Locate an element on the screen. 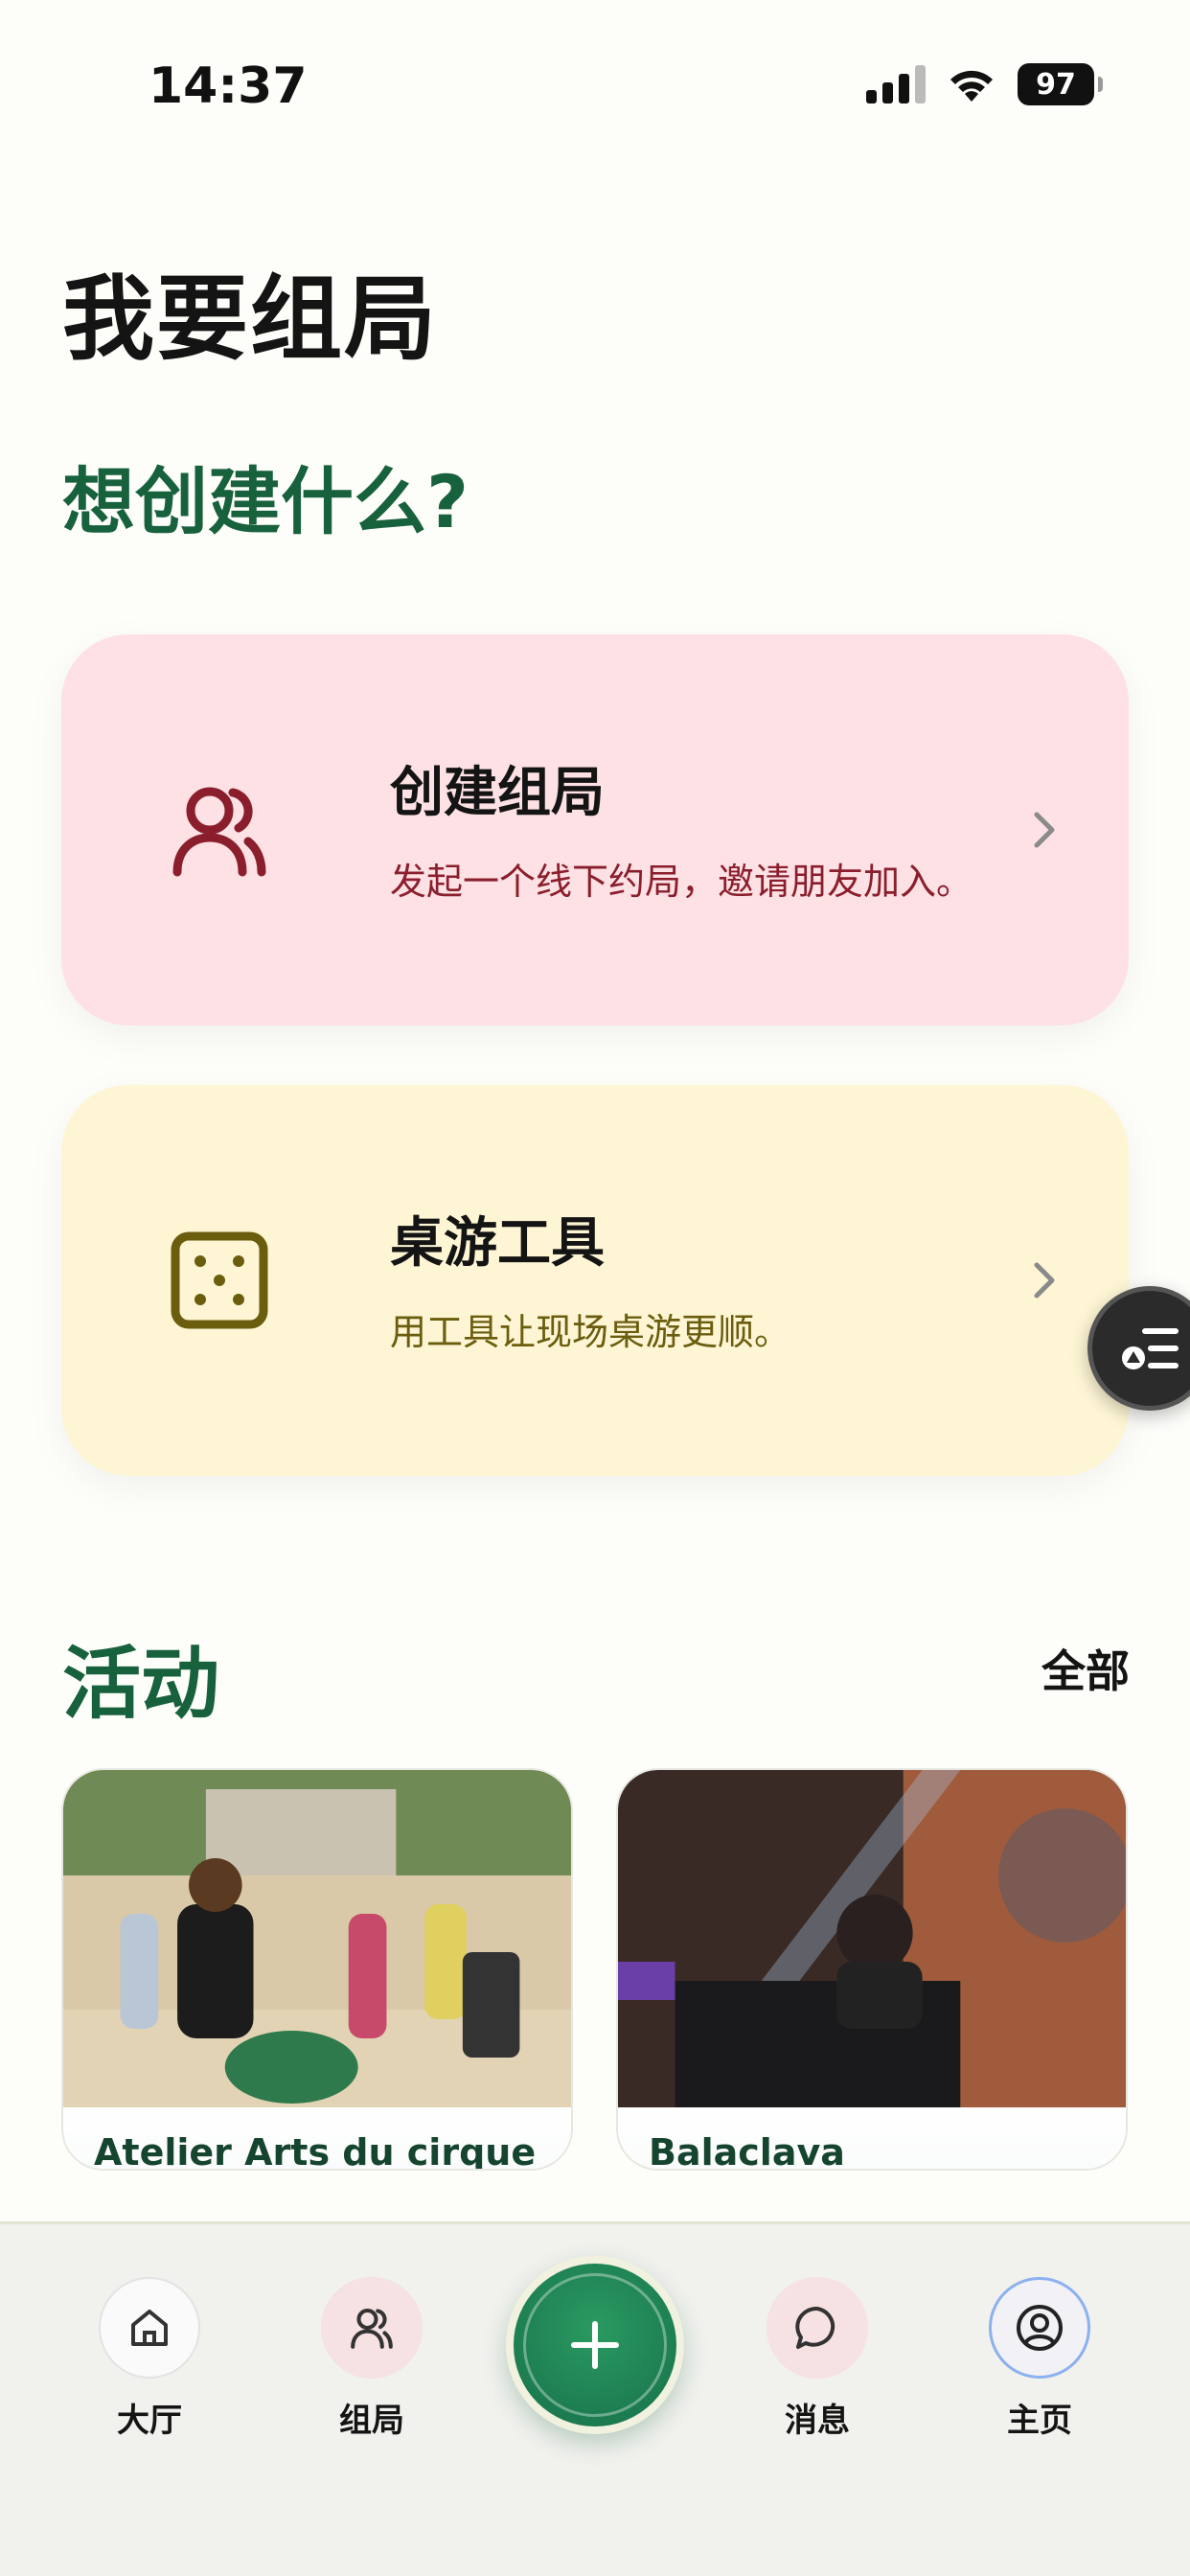 The height and width of the screenshot is (2576, 1190). nav-label: 大厅 is located at coordinates (150, 2421).